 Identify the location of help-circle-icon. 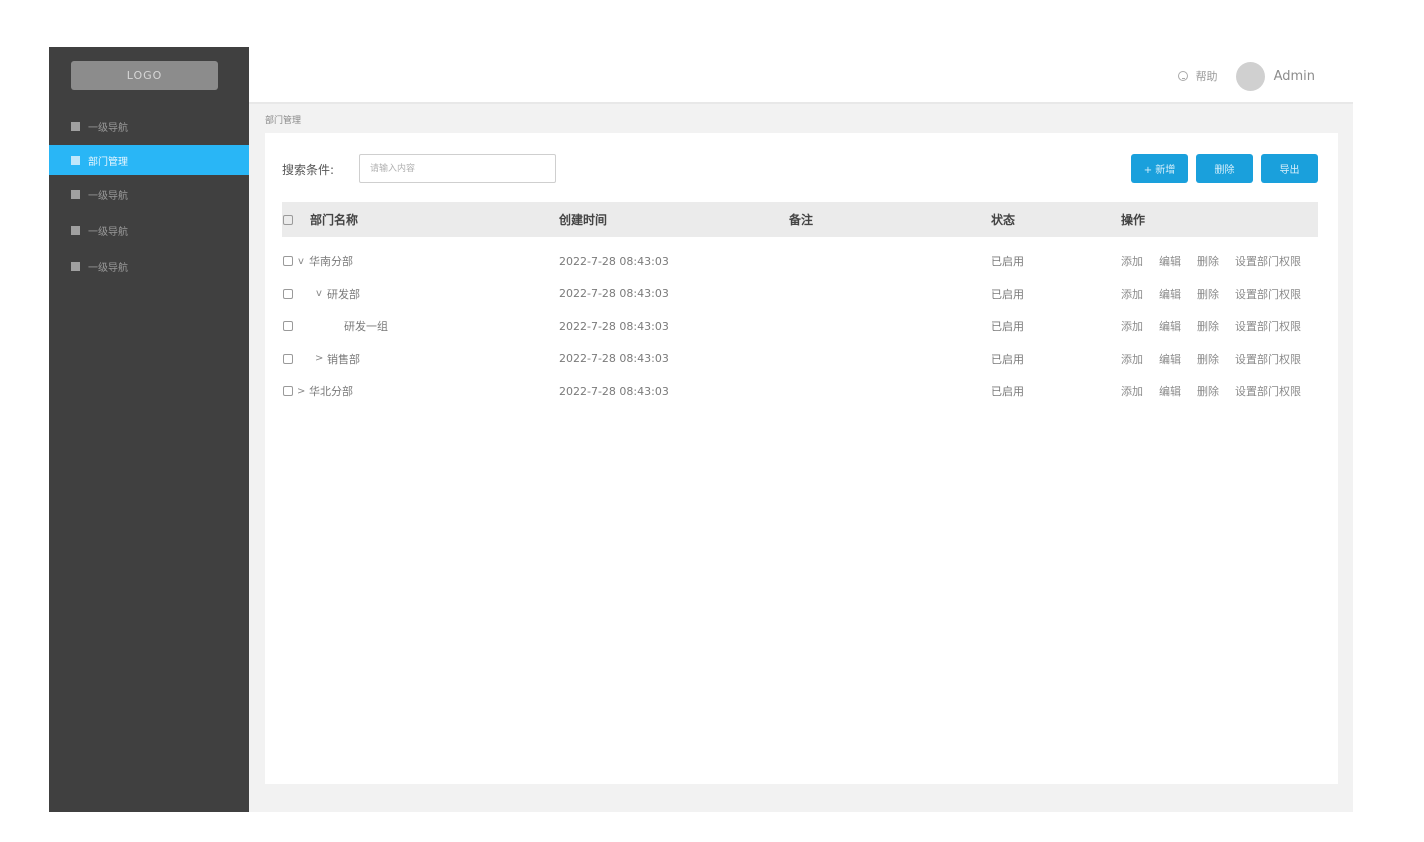
(1182, 76).